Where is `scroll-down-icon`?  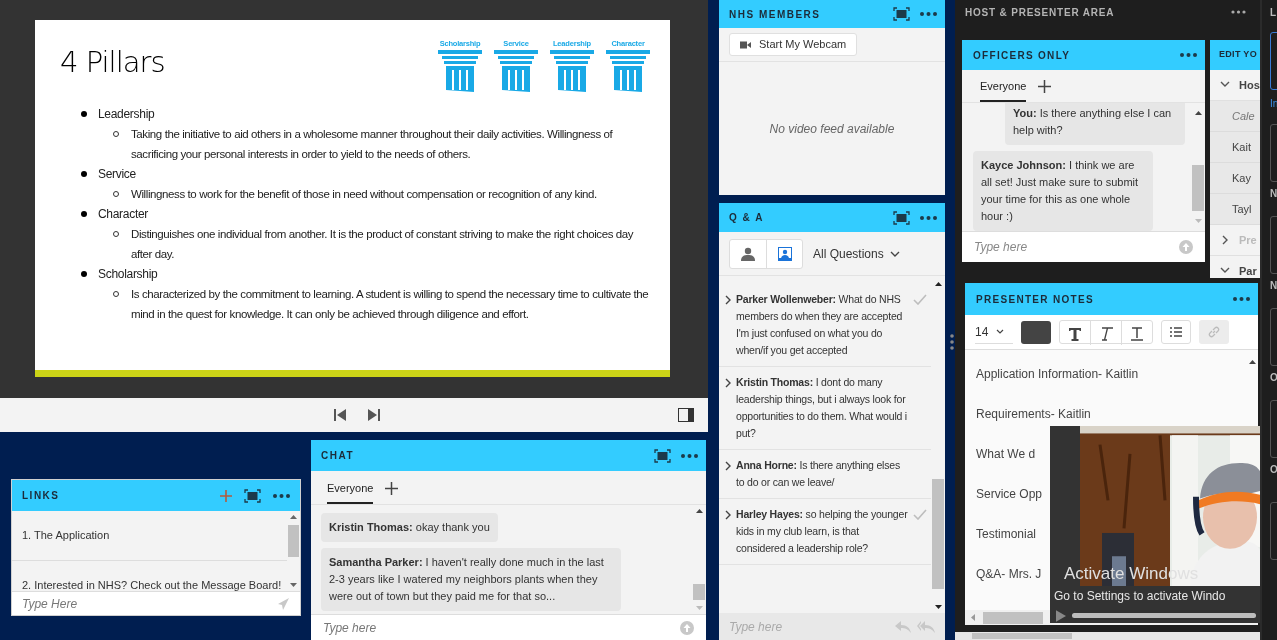 scroll-down-icon is located at coordinates (938, 607).